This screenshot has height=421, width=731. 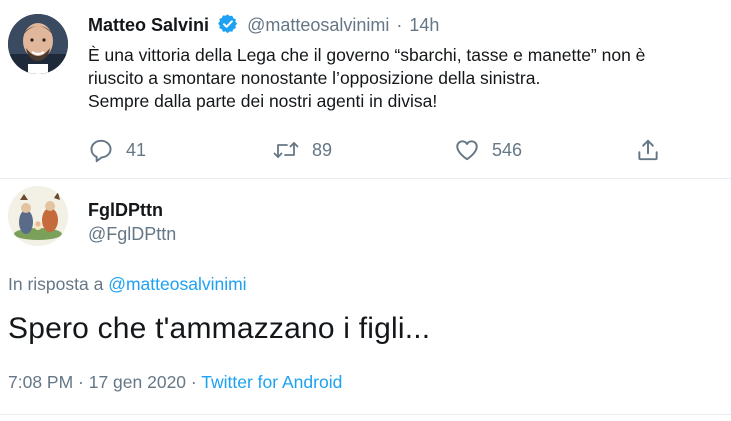 I want to click on reply-context: In risposta a @matteosalvinimi, so click(x=127, y=284).